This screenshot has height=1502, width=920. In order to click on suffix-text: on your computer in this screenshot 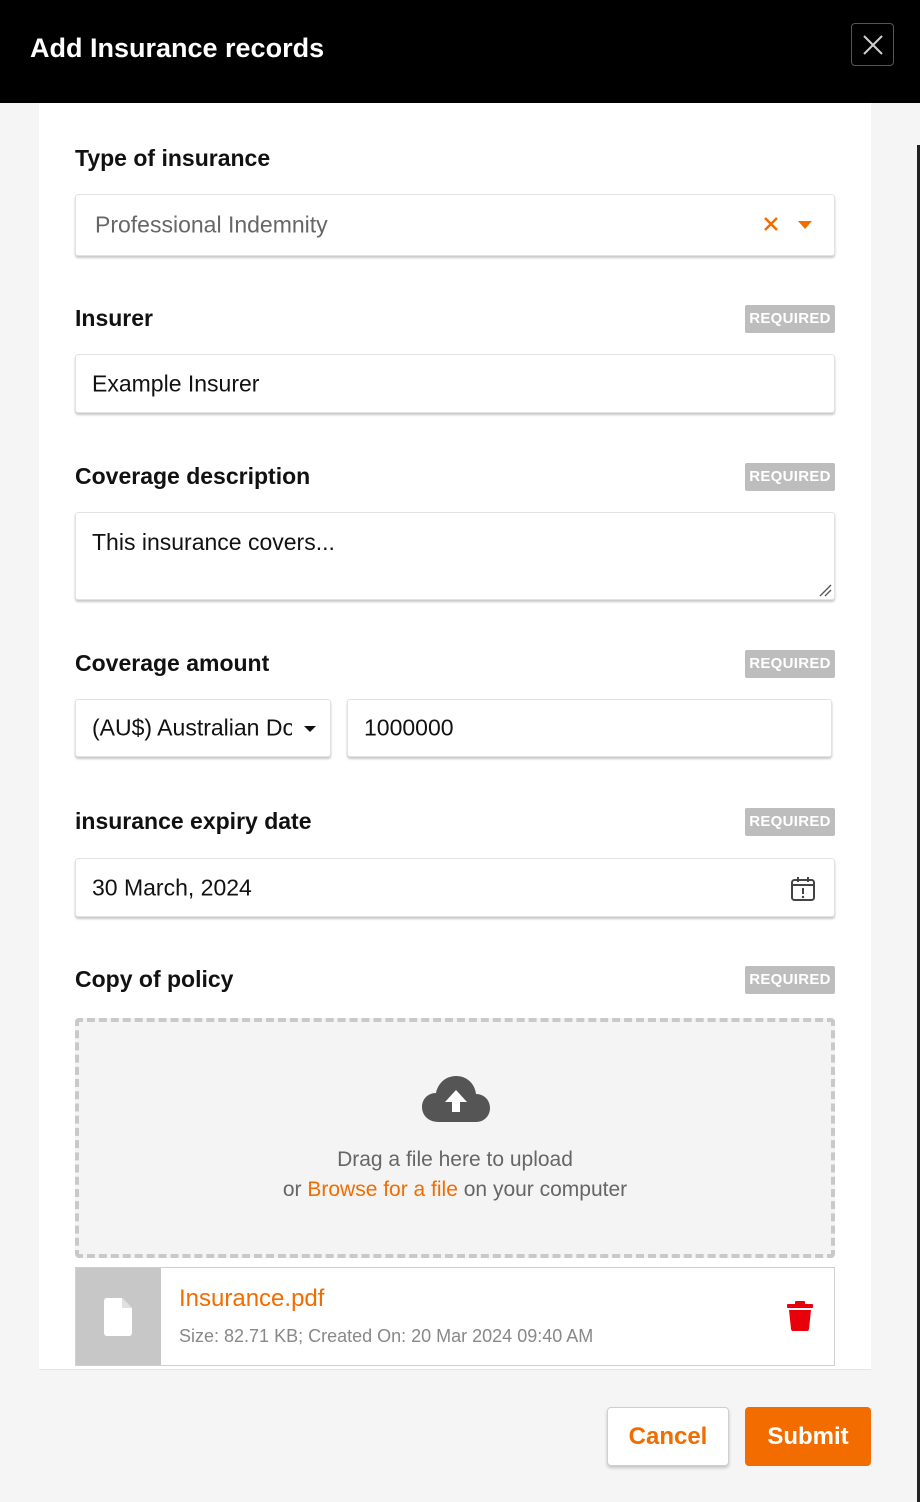, I will do `click(545, 1189)`.